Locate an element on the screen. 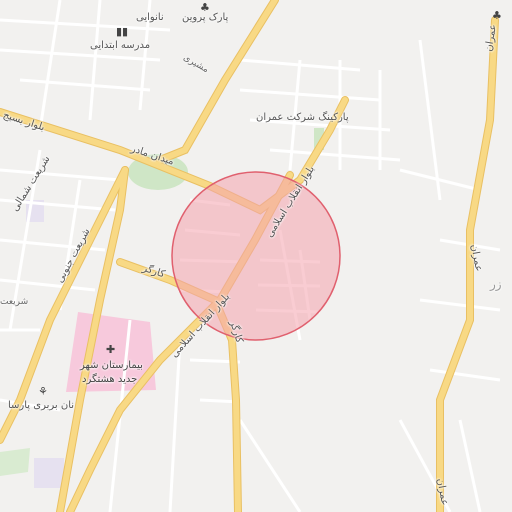 Image resolution: width=512 pixels, height=512 pixels. green-strip is located at coordinates (15, 462).